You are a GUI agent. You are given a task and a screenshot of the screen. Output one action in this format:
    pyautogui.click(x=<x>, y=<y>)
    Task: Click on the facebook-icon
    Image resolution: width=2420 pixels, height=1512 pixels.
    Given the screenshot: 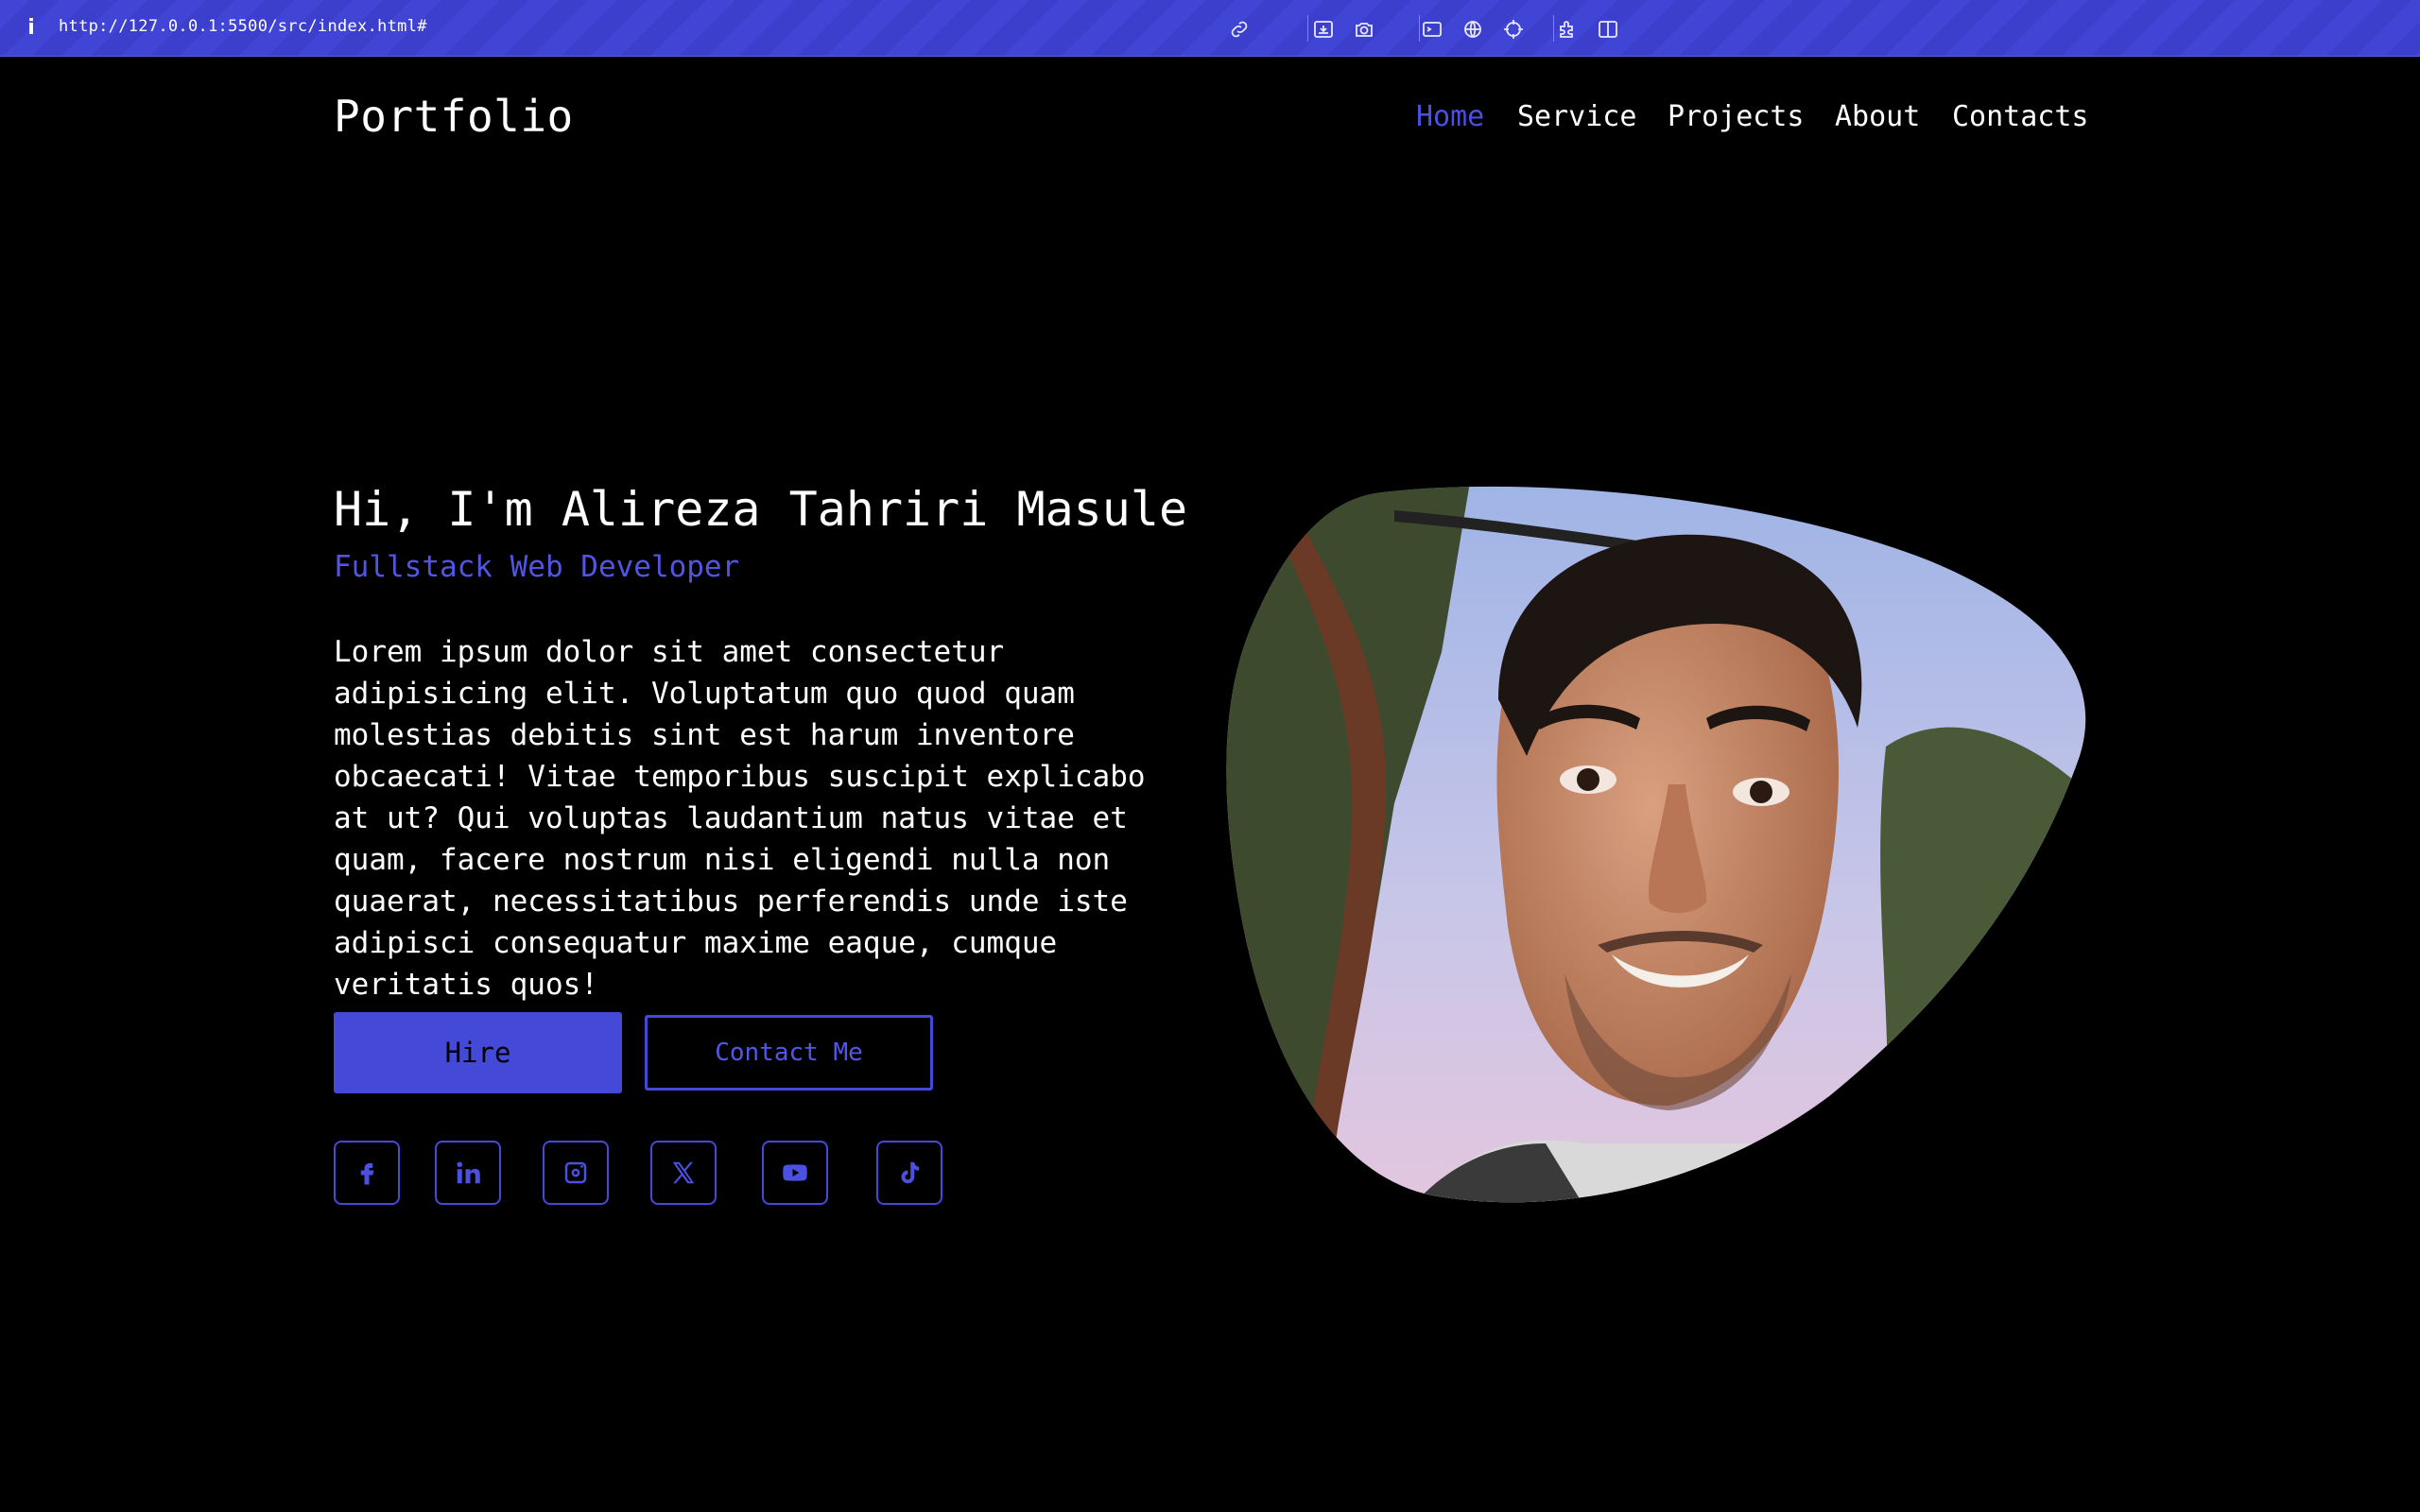 What is the action you would take?
    pyautogui.click(x=367, y=1174)
    